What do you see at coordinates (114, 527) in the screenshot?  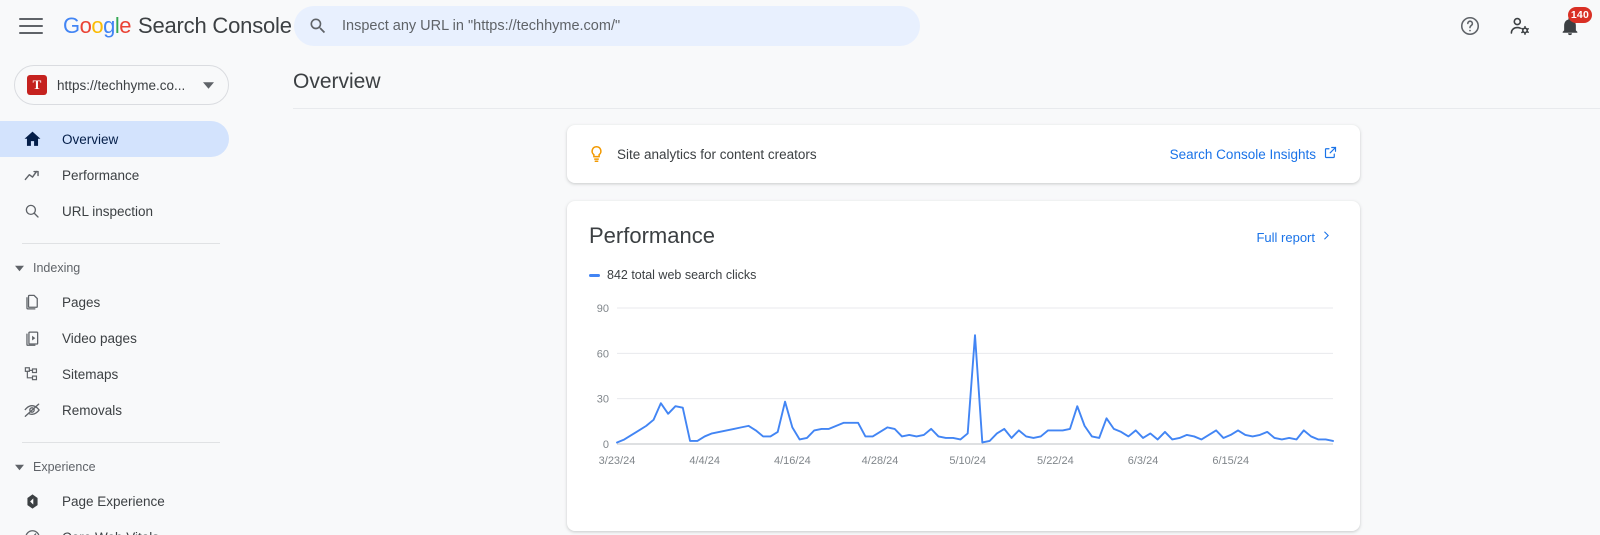 I see `sidebar-item-core-web-vitals: Core Web Vitals` at bounding box center [114, 527].